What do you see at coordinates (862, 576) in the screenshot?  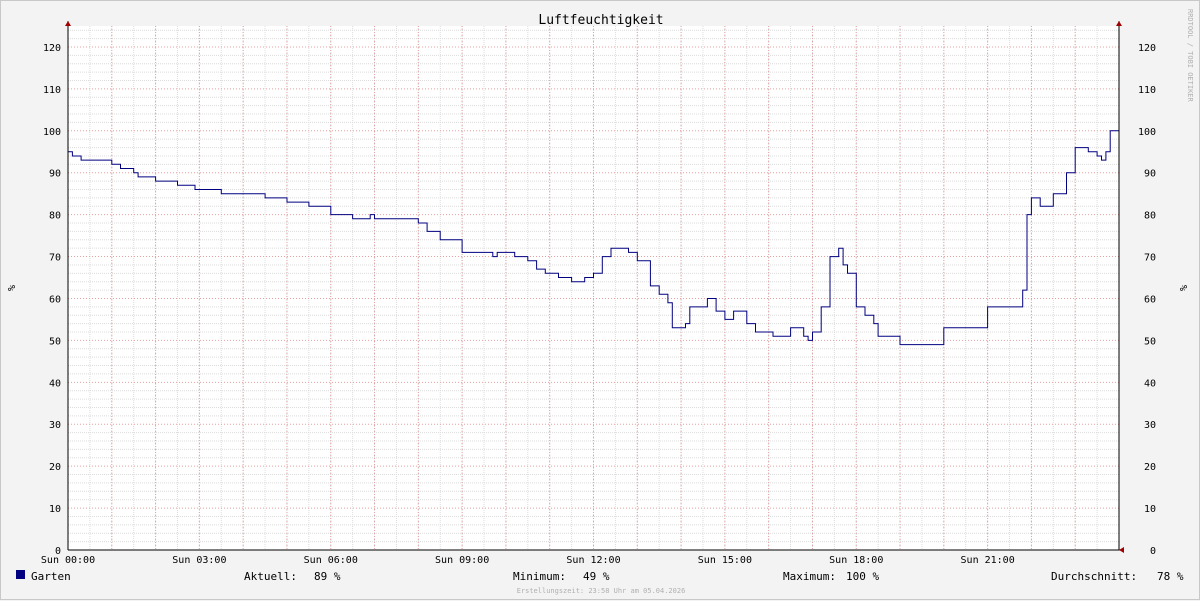 I see `legend-max-value: 100 %` at bounding box center [862, 576].